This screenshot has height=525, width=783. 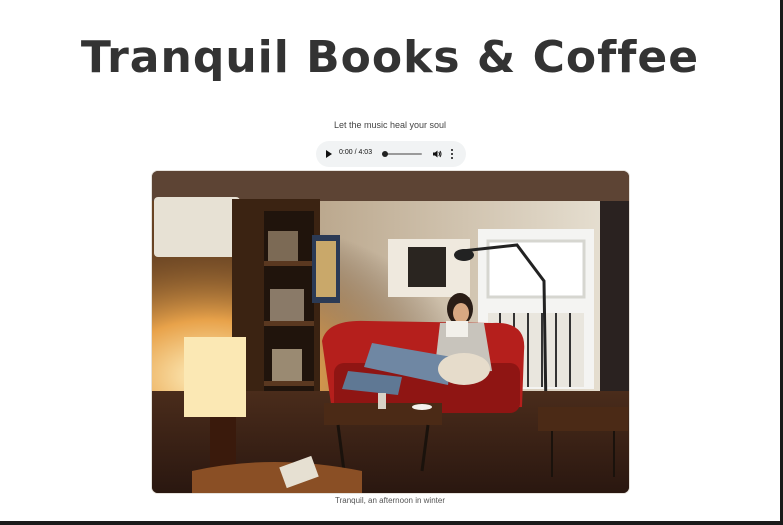 What do you see at coordinates (197, 227) in the screenshot?
I see `air-conditioner` at bounding box center [197, 227].